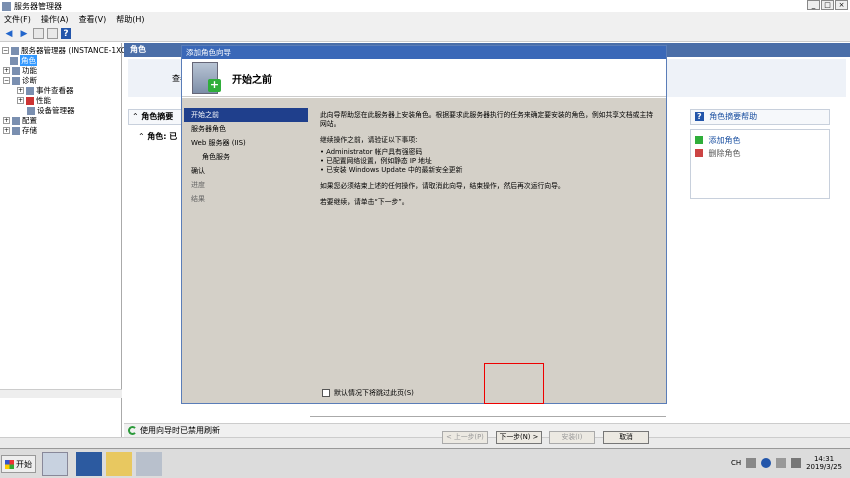 This screenshot has height=478, width=850. Describe the element at coordinates (198, 199) in the screenshot. I see `step-results: 结果` at that location.